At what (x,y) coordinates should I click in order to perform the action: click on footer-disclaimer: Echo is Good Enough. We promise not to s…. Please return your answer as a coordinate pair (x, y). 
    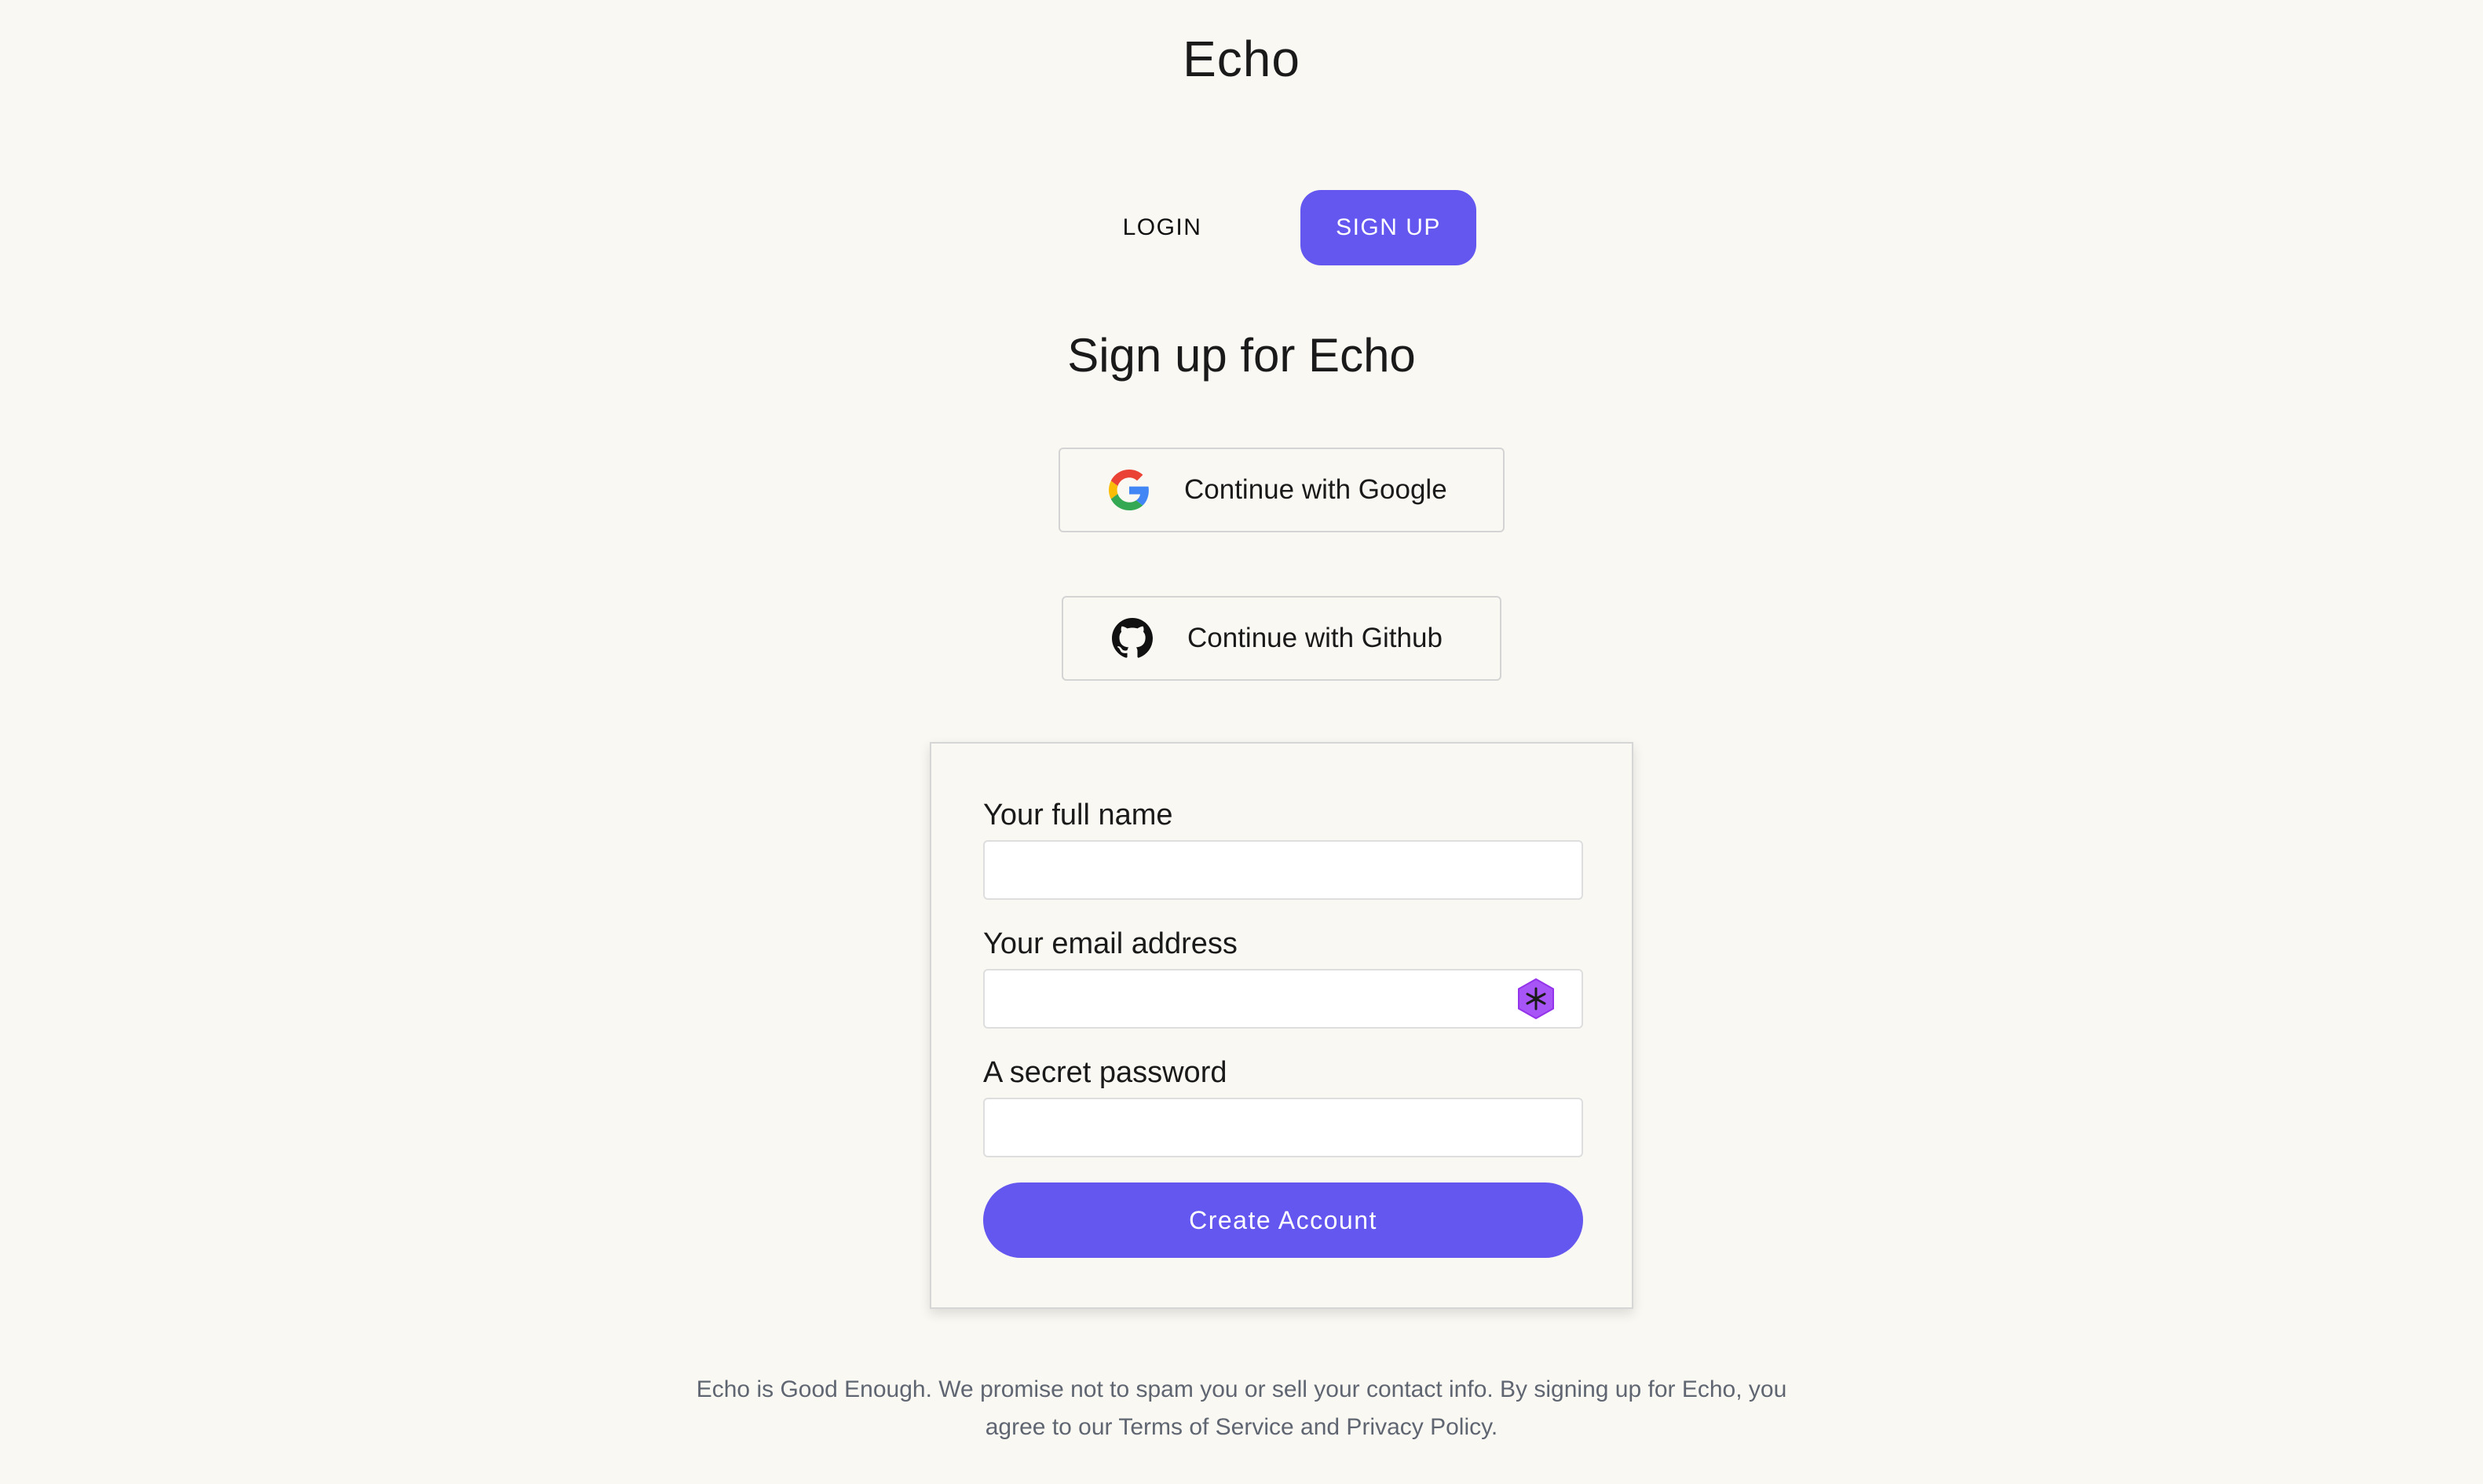
    Looking at the image, I should click on (1241, 1409).